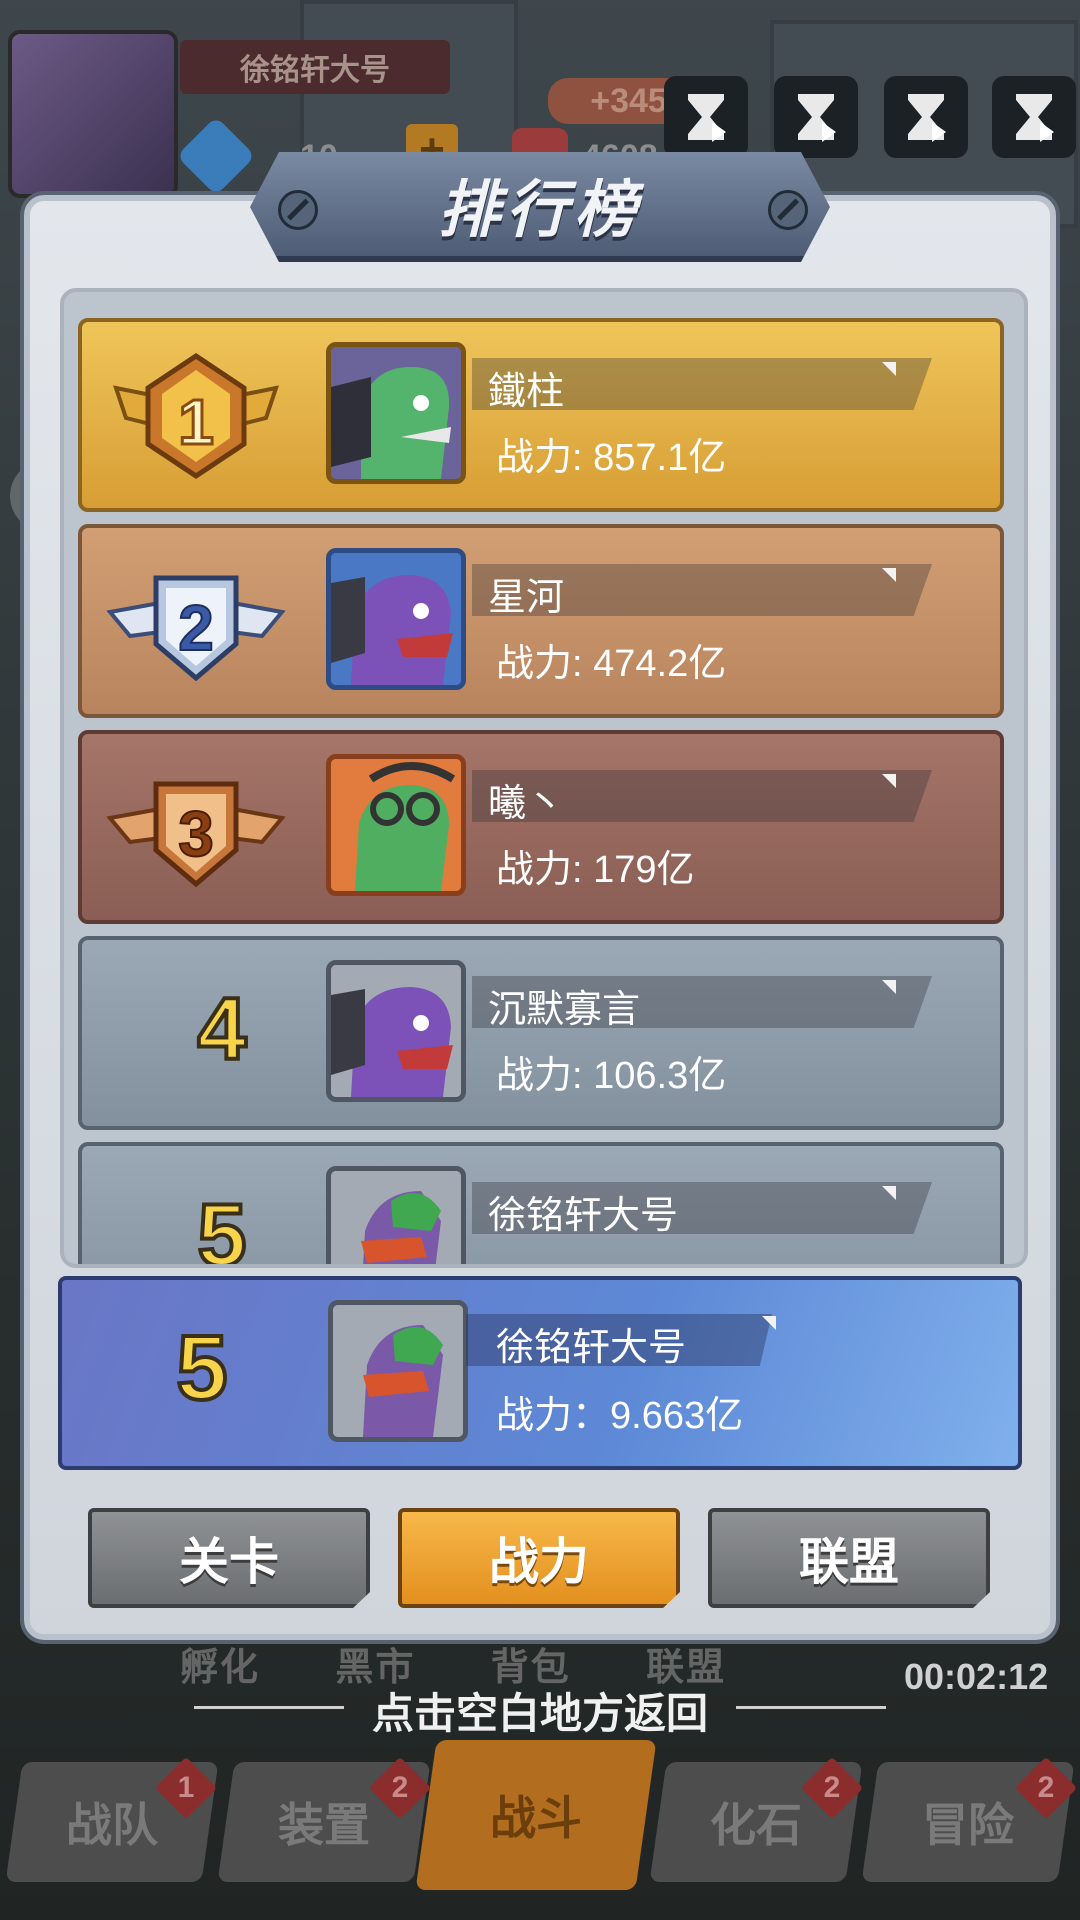 Image resolution: width=1080 pixels, height=1920 pixels. Describe the element at coordinates (539, 1558) in the screenshot. I see `tab-power: 战力` at that location.